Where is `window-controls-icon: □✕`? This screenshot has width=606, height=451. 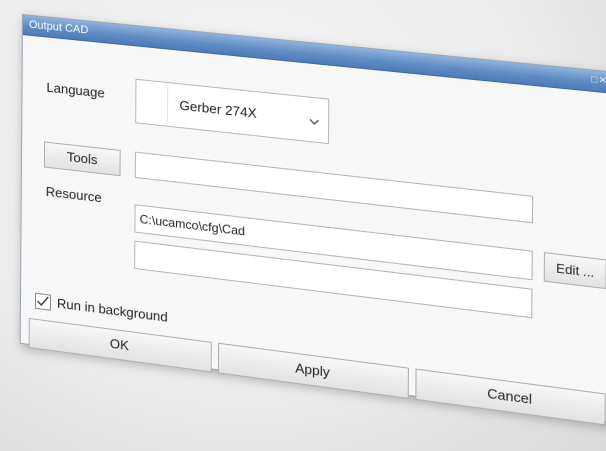
window-controls-icon: □✕ is located at coordinates (598, 80).